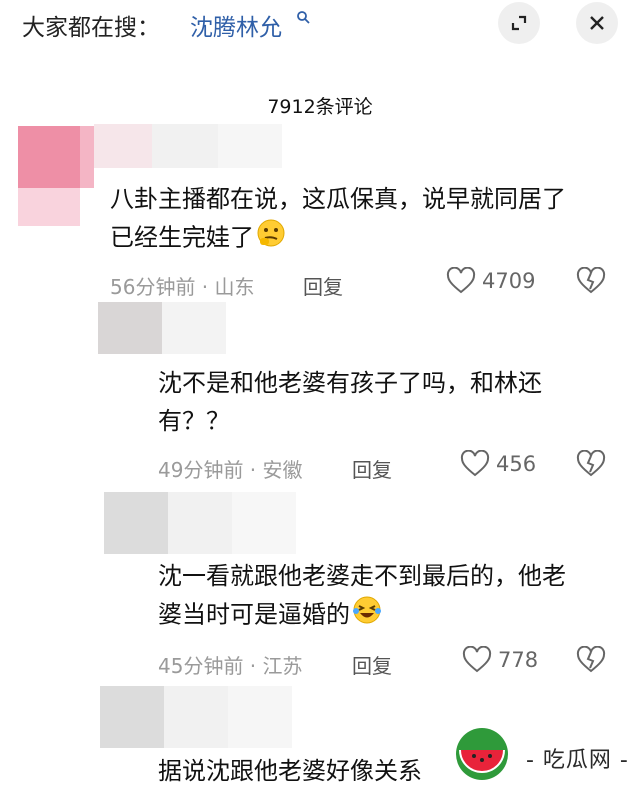 The width and height of the screenshot is (640, 796). I want to click on like-button: 4709, so click(490, 281).